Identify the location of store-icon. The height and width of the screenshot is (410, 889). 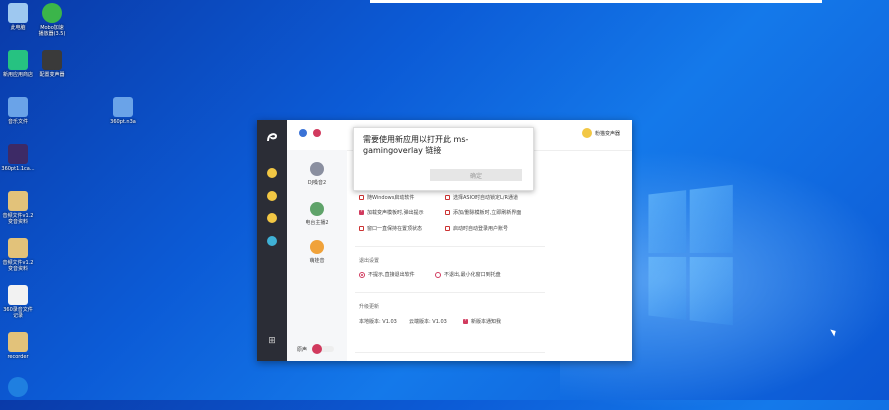
(18, 60).